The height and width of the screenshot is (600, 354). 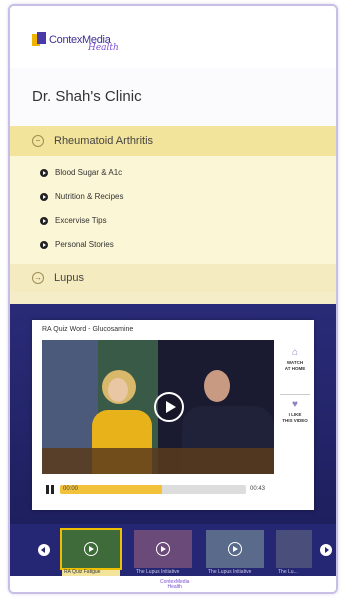 I want to click on like-label-1: I LIKE, so click(x=295, y=414).